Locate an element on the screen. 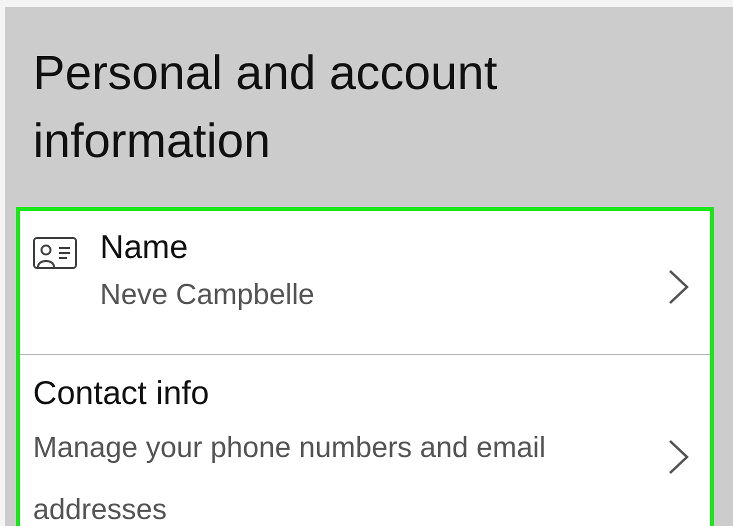 This screenshot has height=526, width=733. item-title: Contact info is located at coordinates (121, 393).